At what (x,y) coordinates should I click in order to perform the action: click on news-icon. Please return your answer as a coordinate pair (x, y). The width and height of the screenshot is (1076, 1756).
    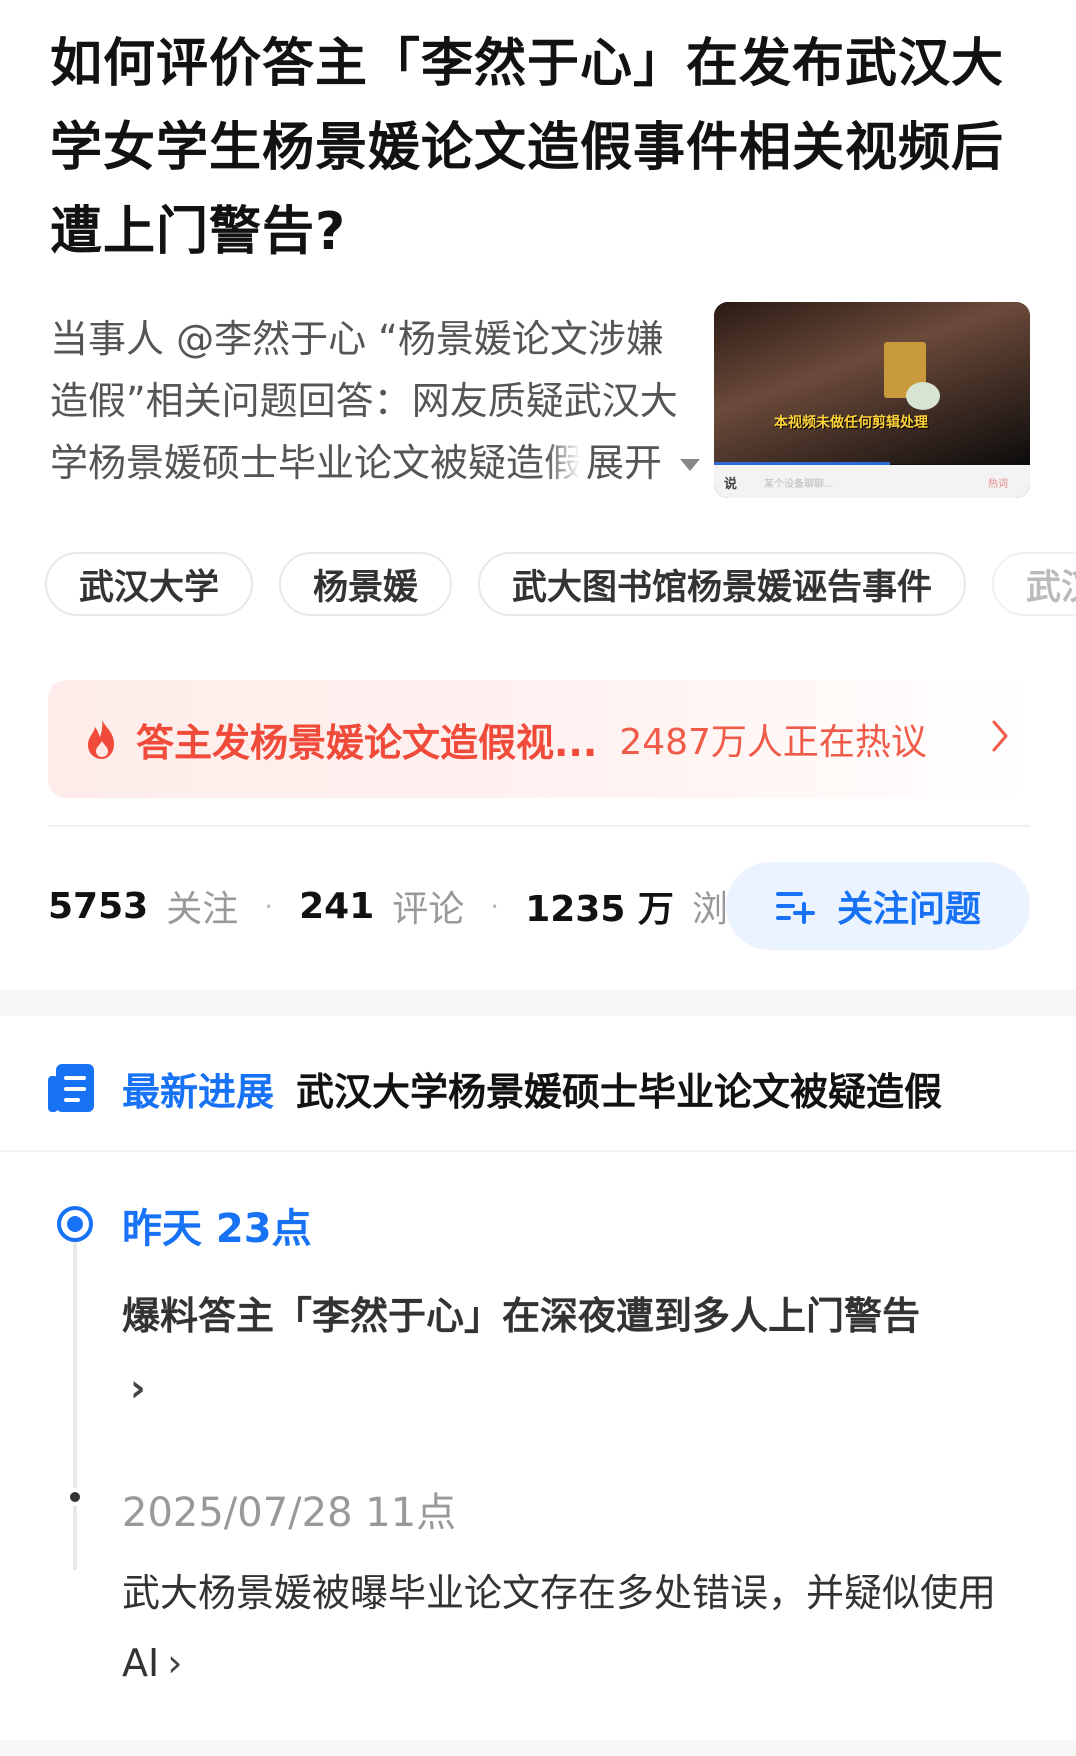
    Looking at the image, I should click on (71, 1088).